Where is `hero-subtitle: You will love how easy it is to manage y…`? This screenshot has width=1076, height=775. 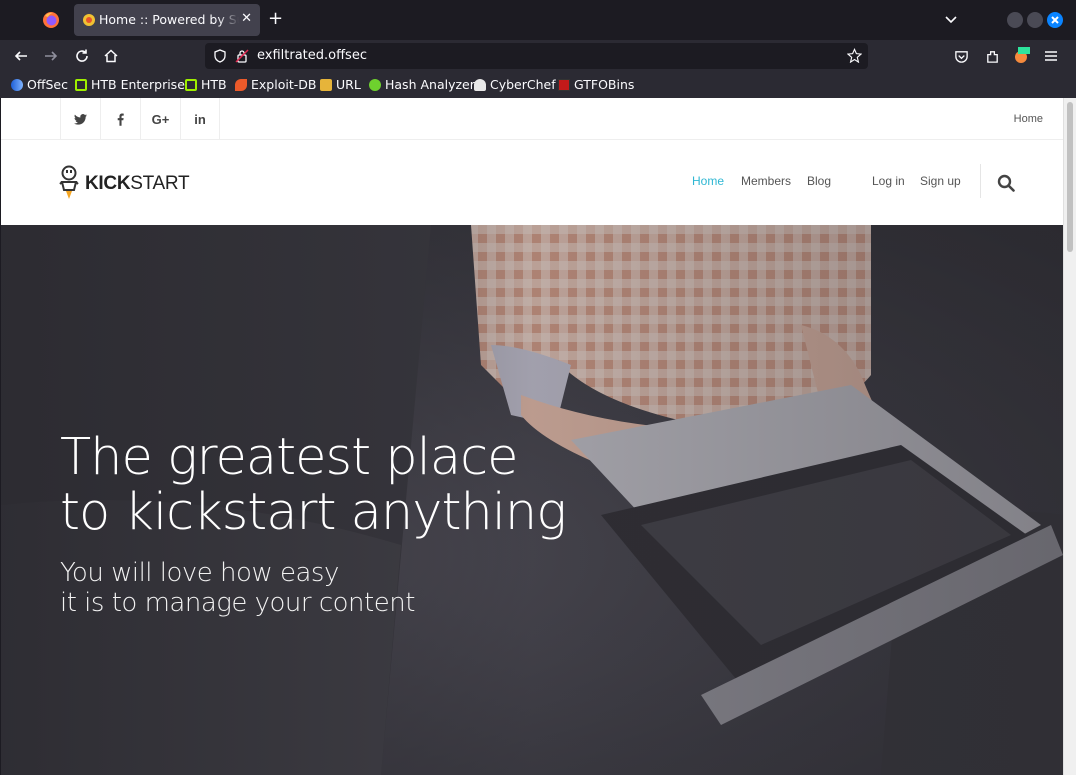
hero-subtitle: You will love how easy it is to manage y… is located at coordinates (270, 588).